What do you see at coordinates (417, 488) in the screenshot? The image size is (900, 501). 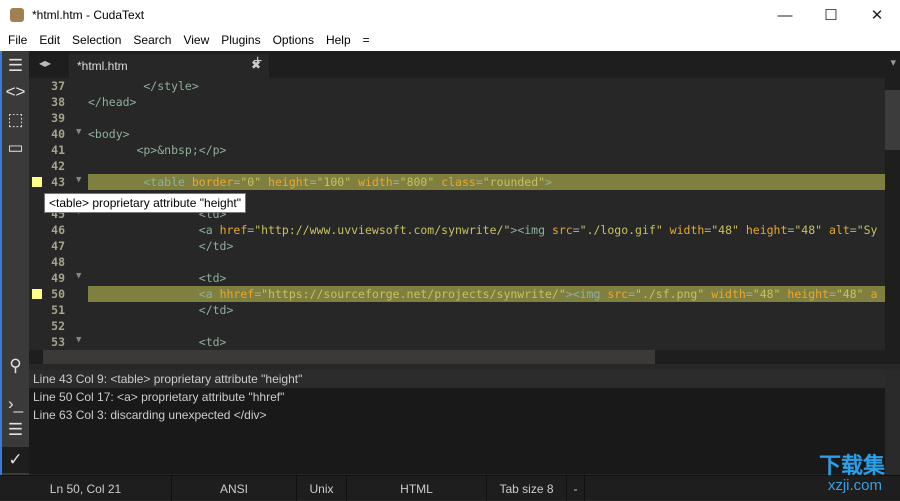 I see `status-lexer: HTML` at bounding box center [417, 488].